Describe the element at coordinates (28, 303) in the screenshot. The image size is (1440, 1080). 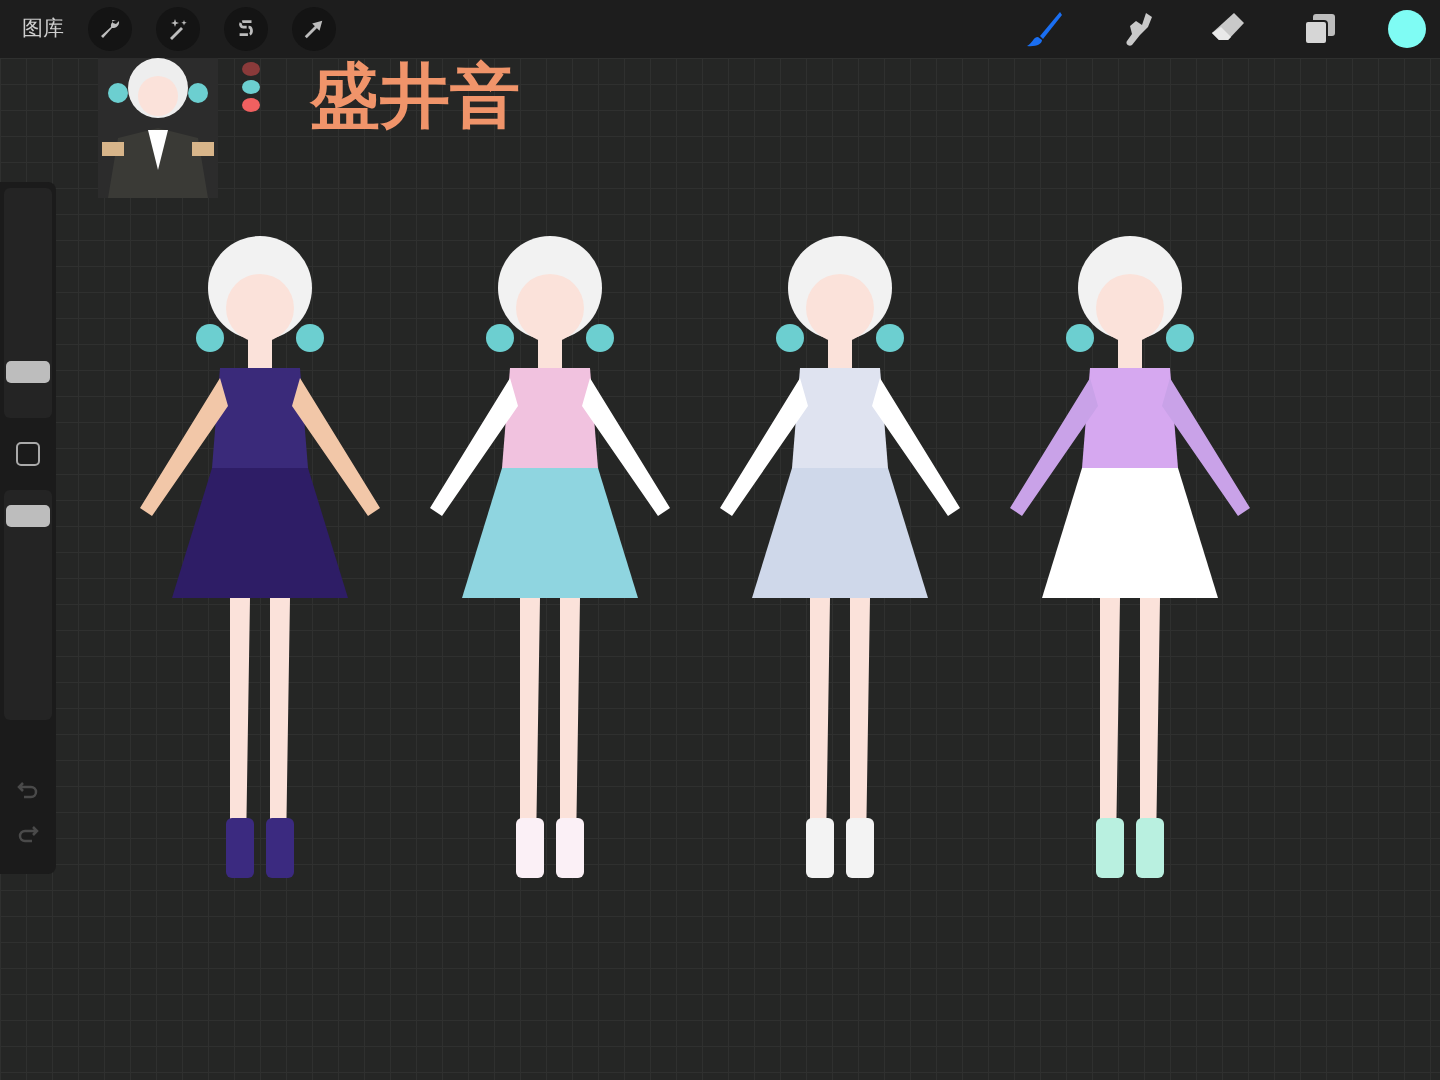
I see `brush-size-slider` at that location.